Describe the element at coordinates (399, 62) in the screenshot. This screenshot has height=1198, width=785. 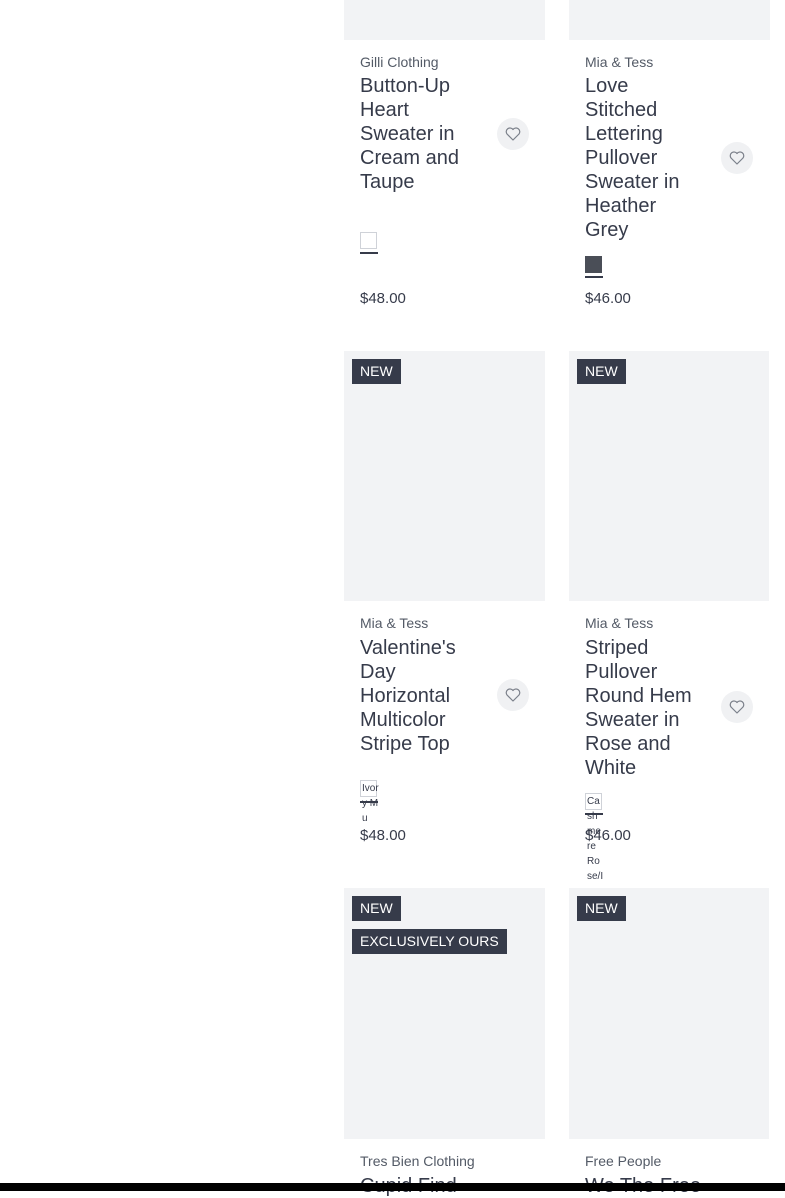
I see `product-brand: Gilli Clothing` at that location.